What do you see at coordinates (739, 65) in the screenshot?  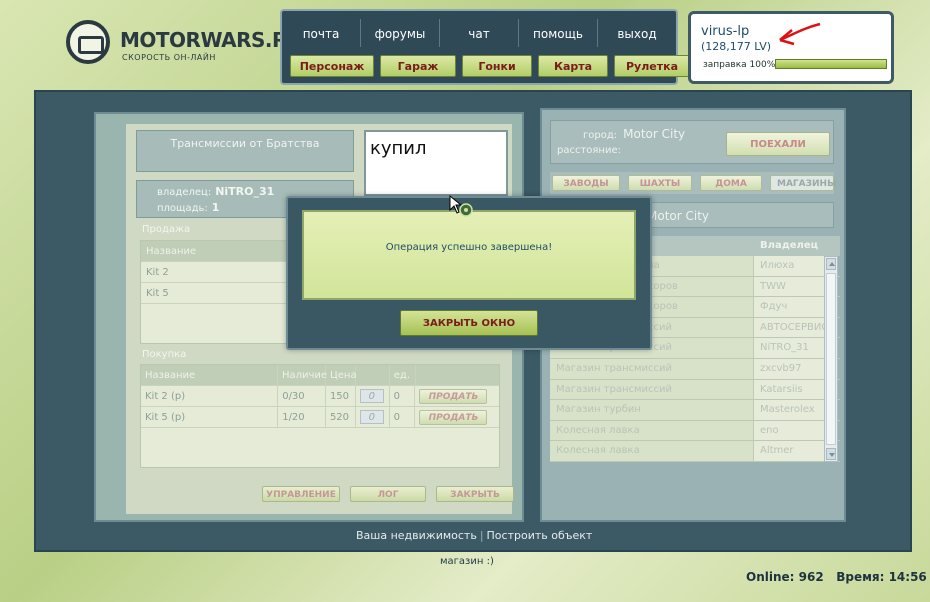 I see `refill-label: заправка 100%` at bounding box center [739, 65].